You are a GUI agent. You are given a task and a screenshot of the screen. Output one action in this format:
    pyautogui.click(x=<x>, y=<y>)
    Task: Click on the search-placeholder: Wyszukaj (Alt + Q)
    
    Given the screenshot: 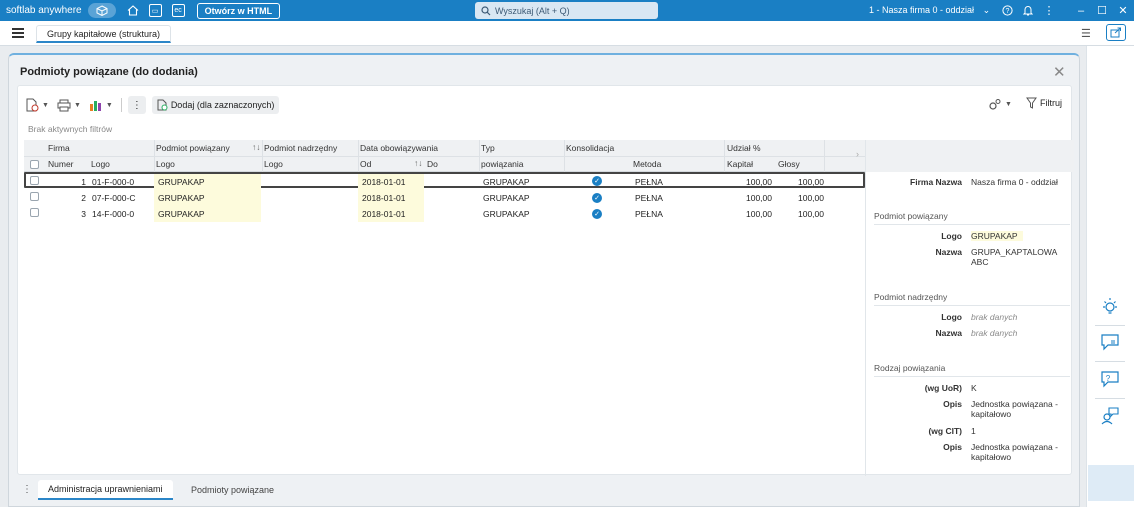 What is the action you would take?
    pyautogui.click(x=532, y=10)
    